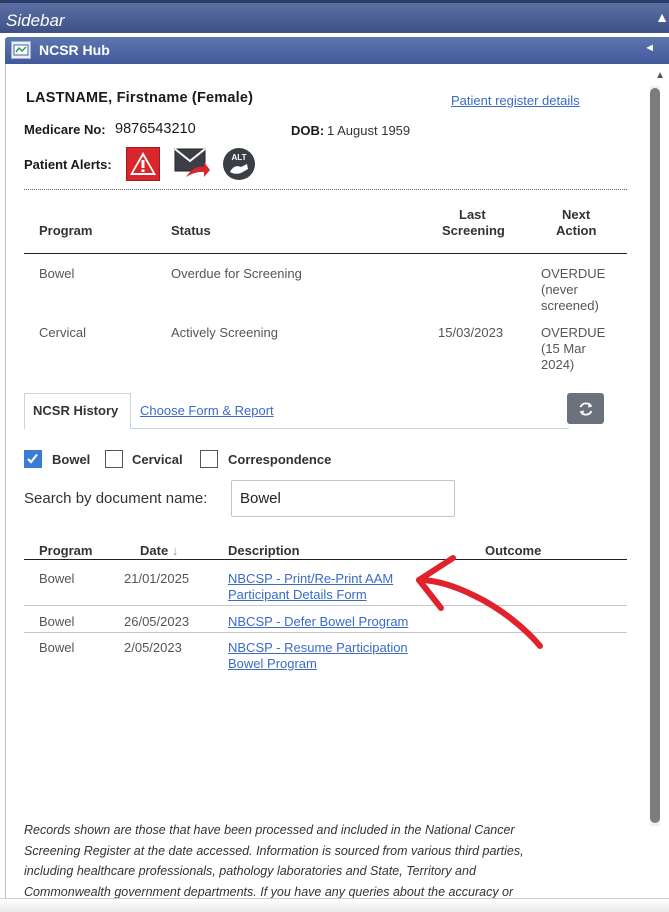  What do you see at coordinates (558, 364) in the screenshot?
I see `next-action-cell: 2024)` at bounding box center [558, 364].